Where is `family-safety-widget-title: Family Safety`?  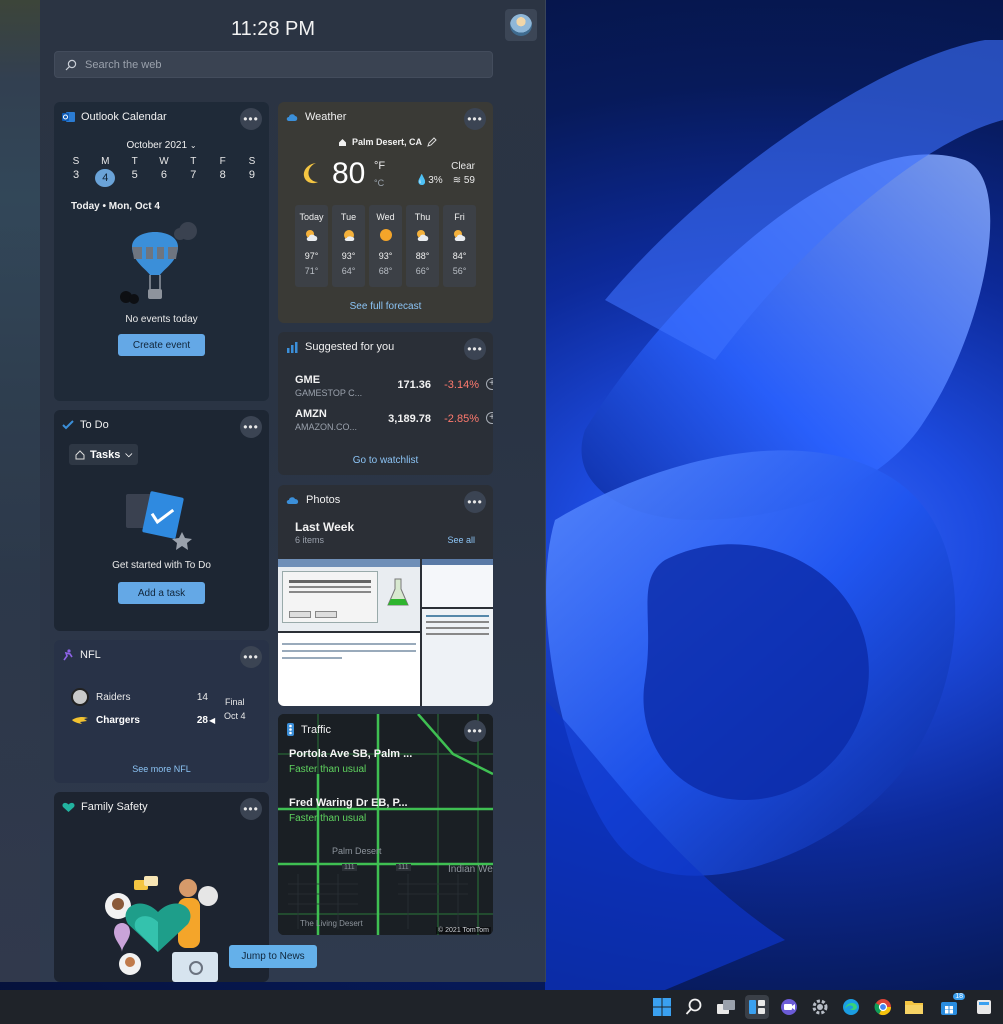 family-safety-widget-title: Family Safety is located at coordinates (114, 807).